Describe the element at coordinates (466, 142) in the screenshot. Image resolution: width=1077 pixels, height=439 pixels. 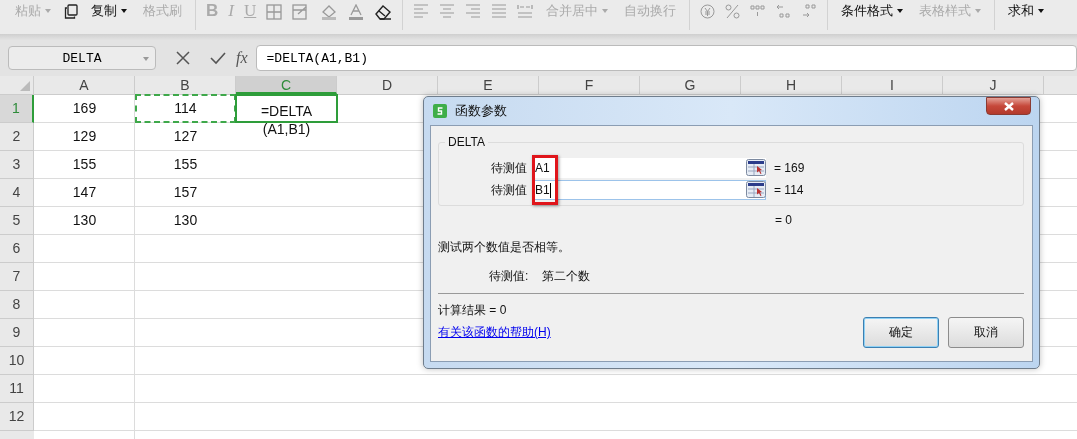
I see `function-name: DELTA` at that location.